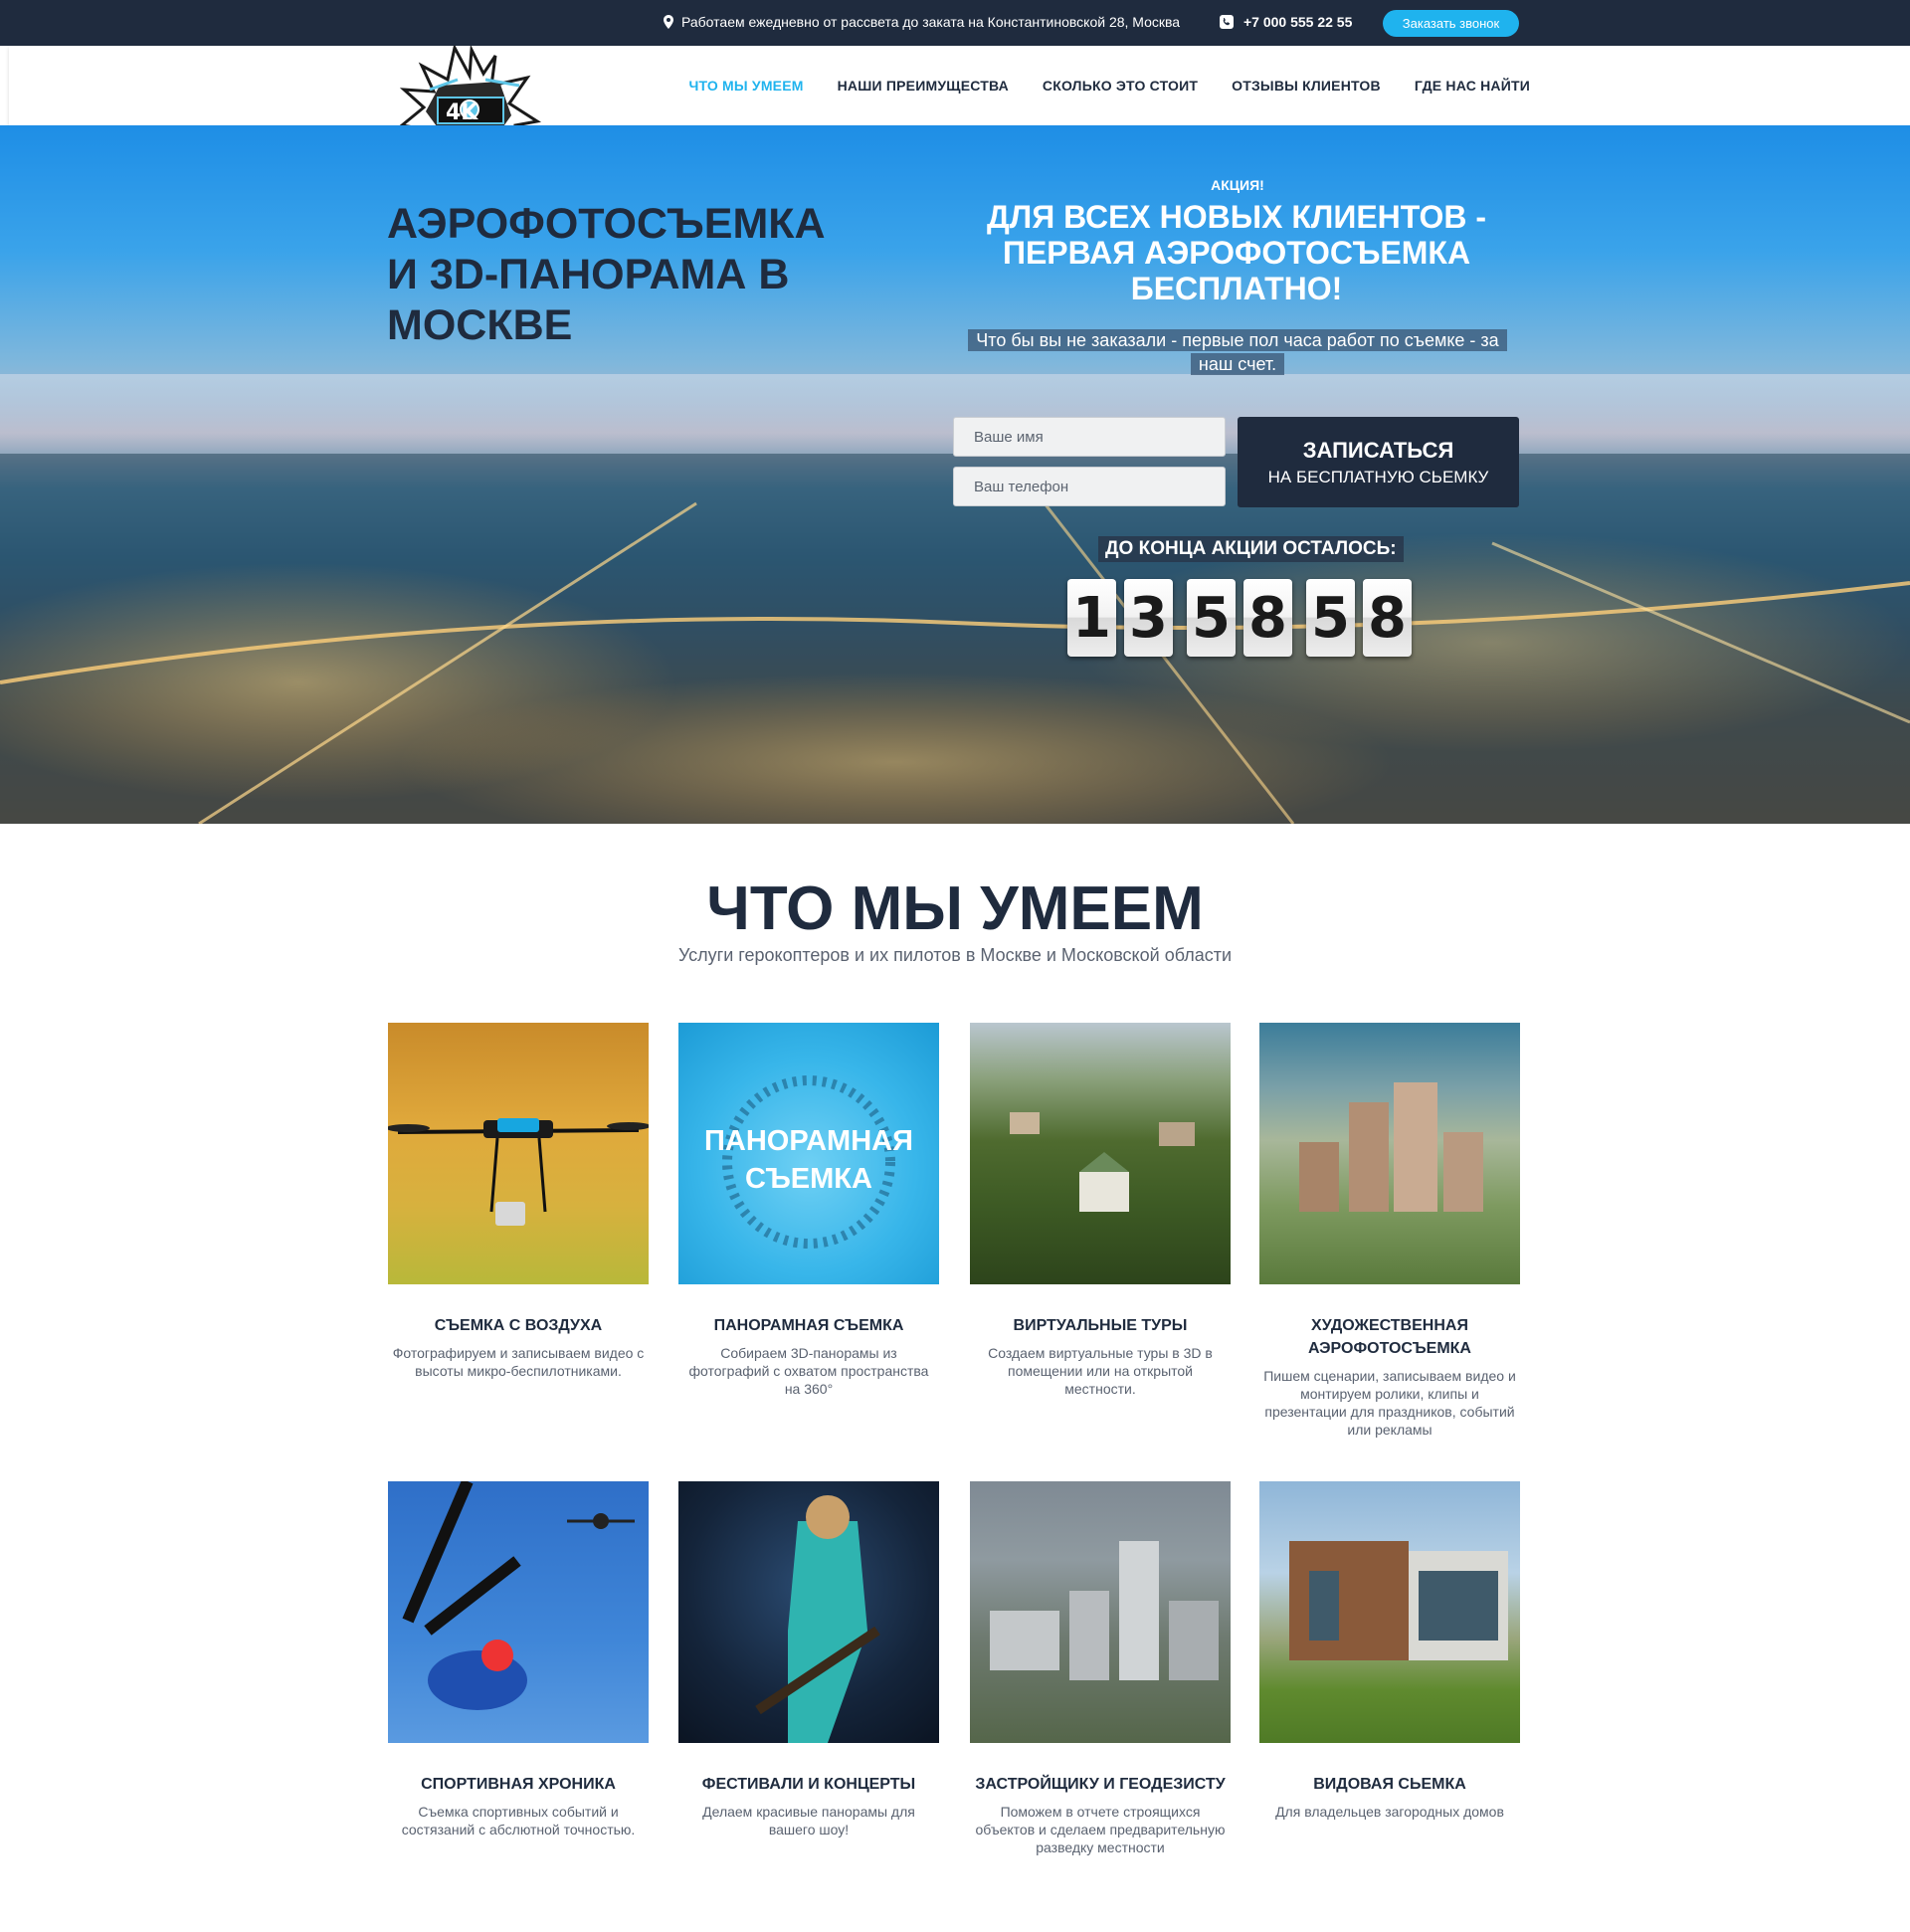 The width and height of the screenshot is (1910, 1932). I want to click on signup-button-subtitle: НА БЕСПЛАТНУЮ СЬЕМКУ, so click(1378, 476).